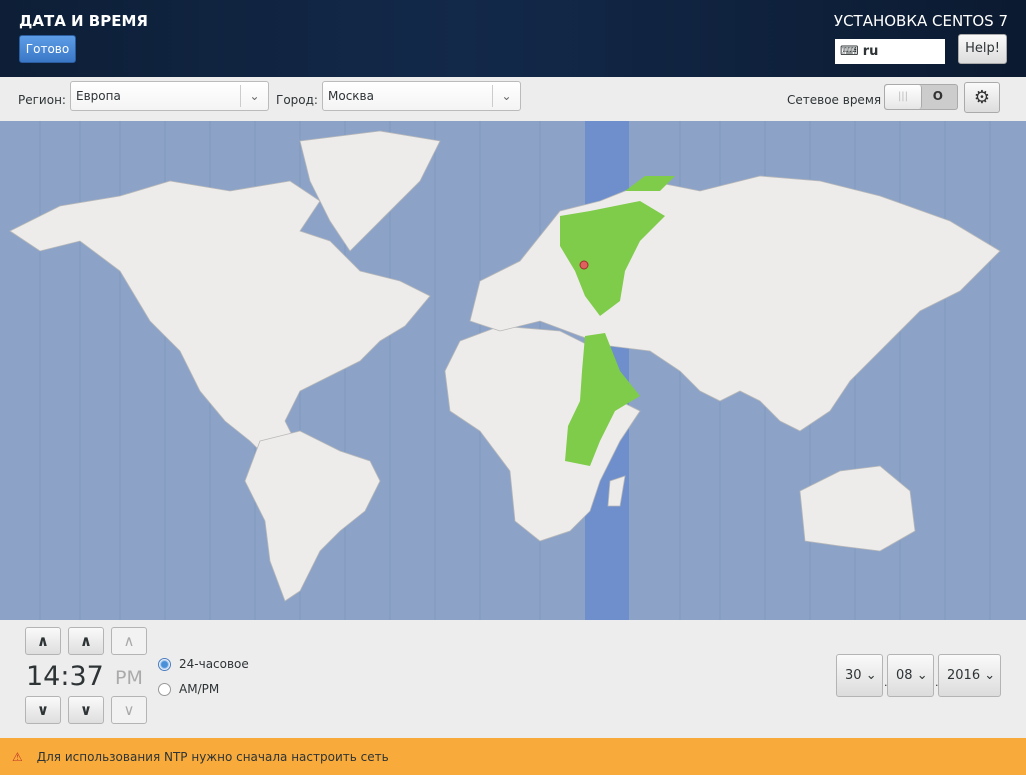  I want to click on ntp-settings-button: ⚙, so click(982, 97).